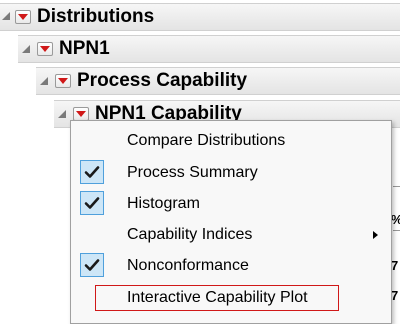  I want to click on menu-item-label: Interactive Capability Plot, so click(217, 297).